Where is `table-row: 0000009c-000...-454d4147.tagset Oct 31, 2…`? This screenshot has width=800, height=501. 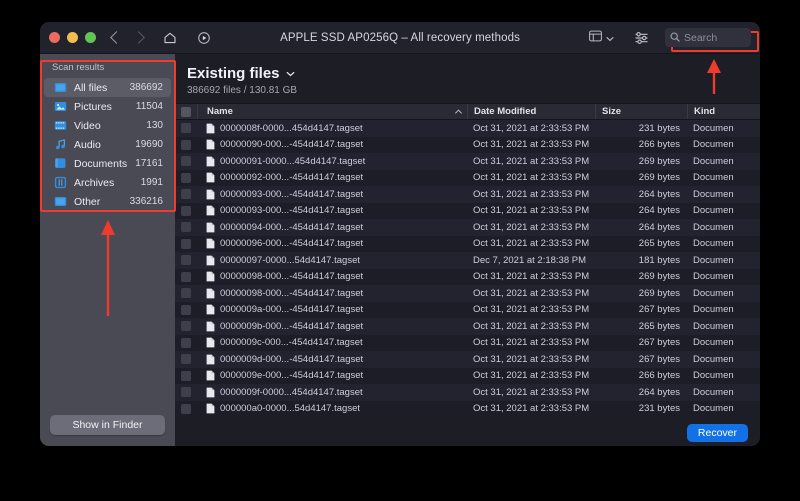
table-row: 0000009c-000...-454d4147.tagset Oct 31, 2… is located at coordinates (467, 343).